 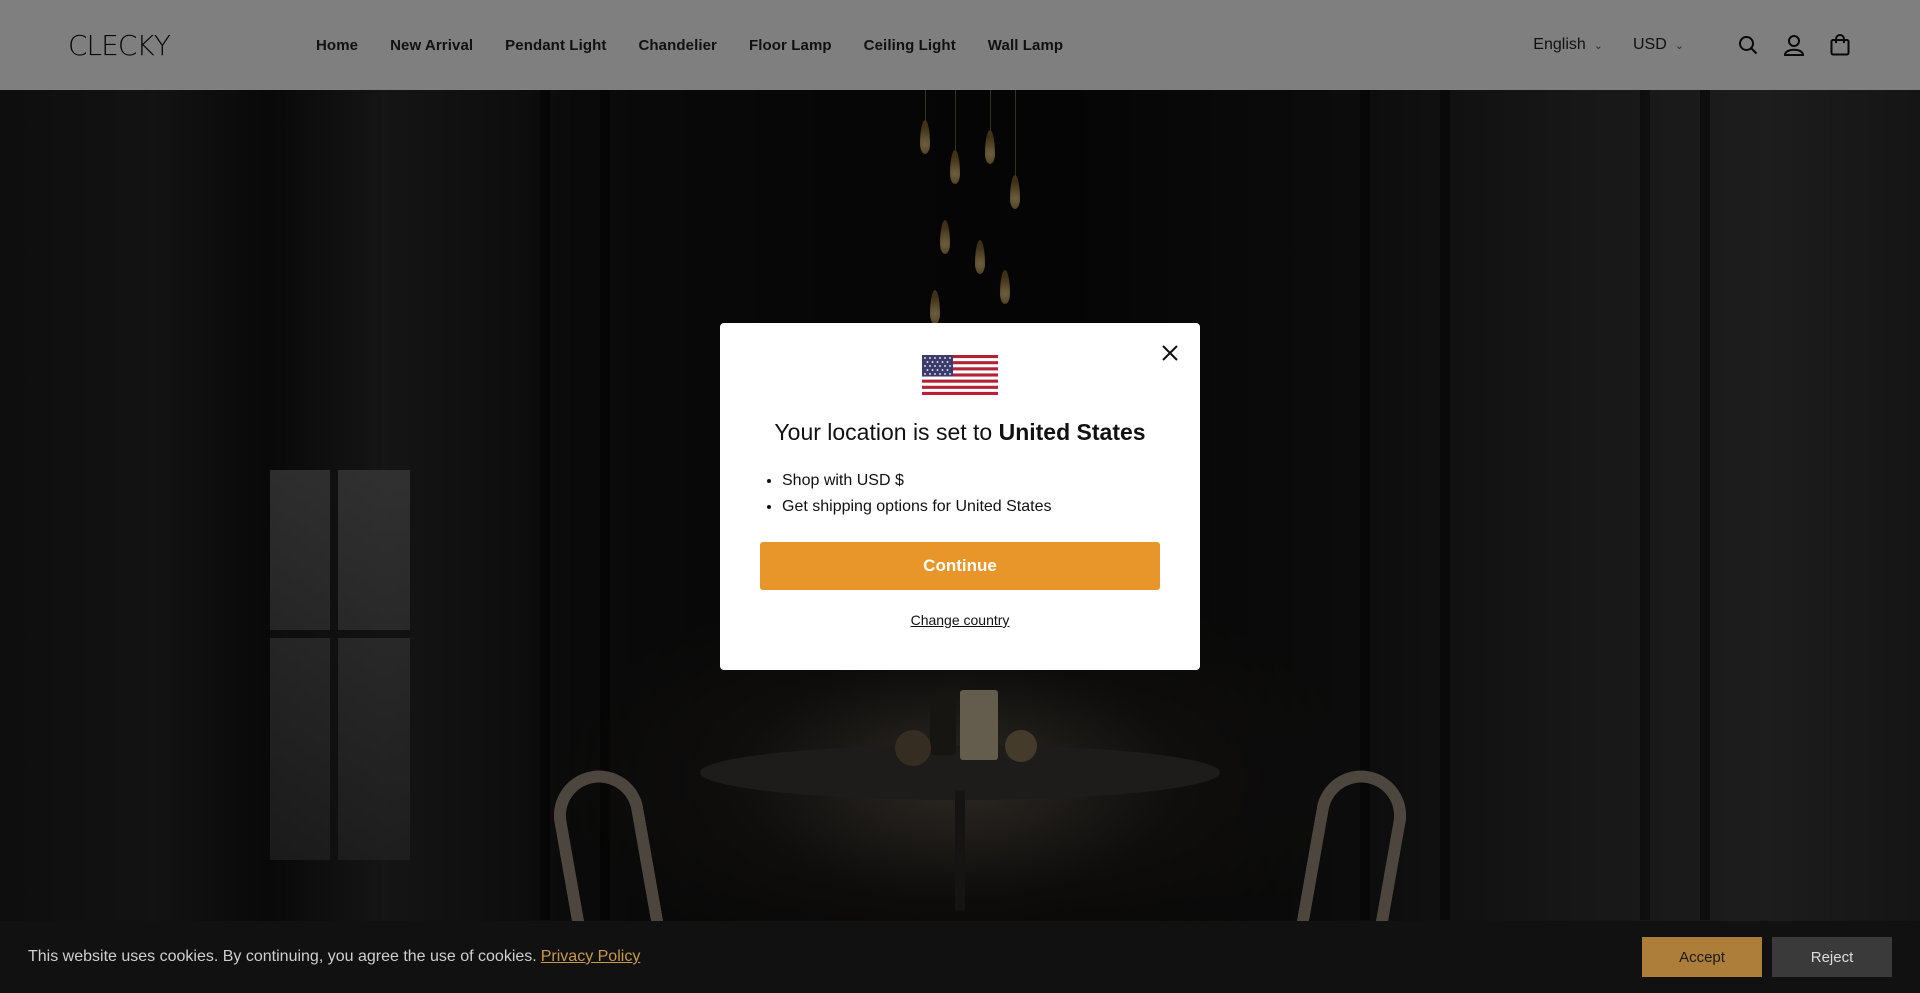 What do you see at coordinates (1170, 353) in the screenshot?
I see `close-icon` at bounding box center [1170, 353].